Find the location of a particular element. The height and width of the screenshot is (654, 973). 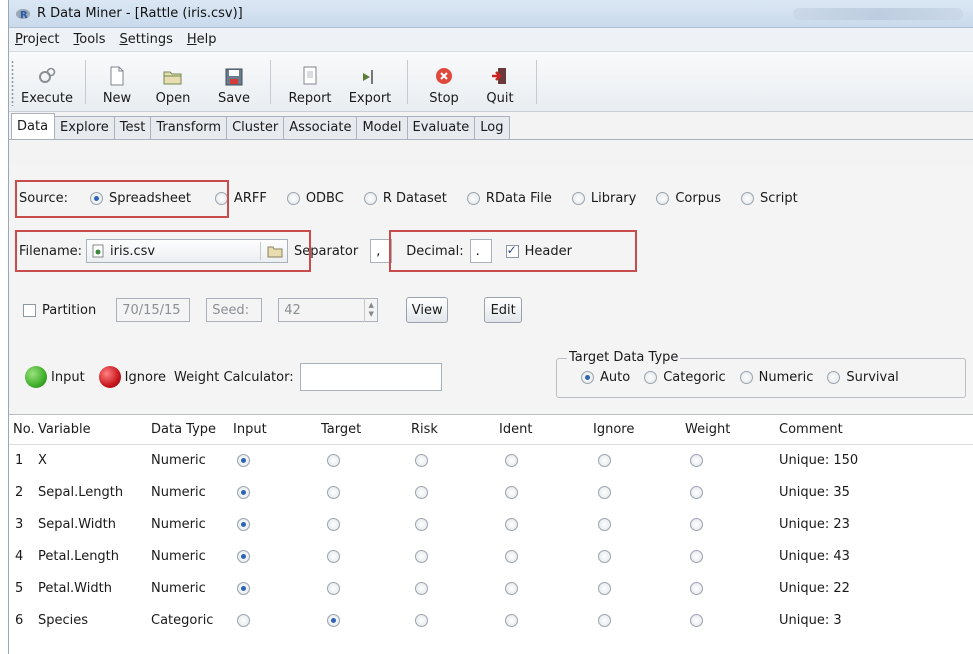

col-comment: Comment is located at coordinates (811, 429).